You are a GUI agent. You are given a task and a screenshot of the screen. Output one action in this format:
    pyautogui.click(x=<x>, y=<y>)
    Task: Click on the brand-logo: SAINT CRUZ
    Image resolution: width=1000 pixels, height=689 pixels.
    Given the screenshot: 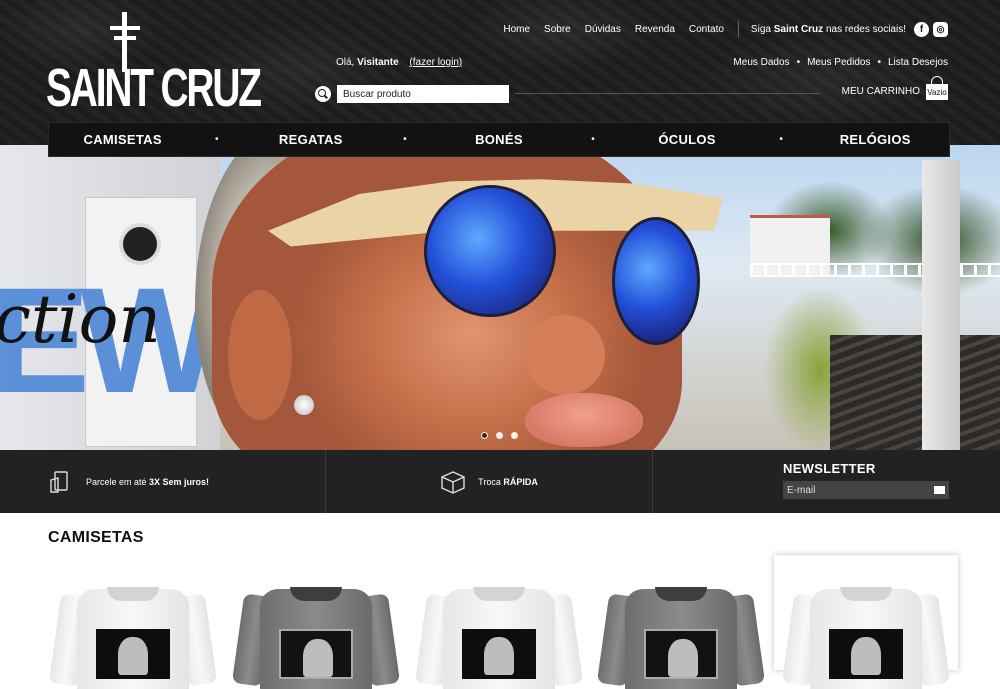 What is the action you would take?
    pyautogui.click(x=154, y=65)
    